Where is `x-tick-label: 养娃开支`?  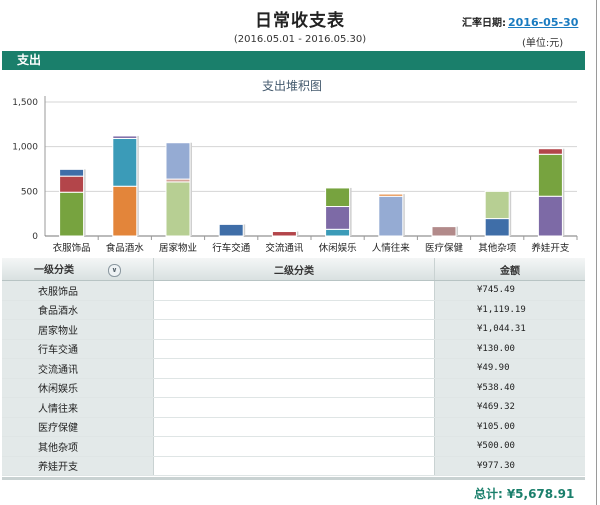 x-tick-label: 养娃开支 is located at coordinates (550, 248).